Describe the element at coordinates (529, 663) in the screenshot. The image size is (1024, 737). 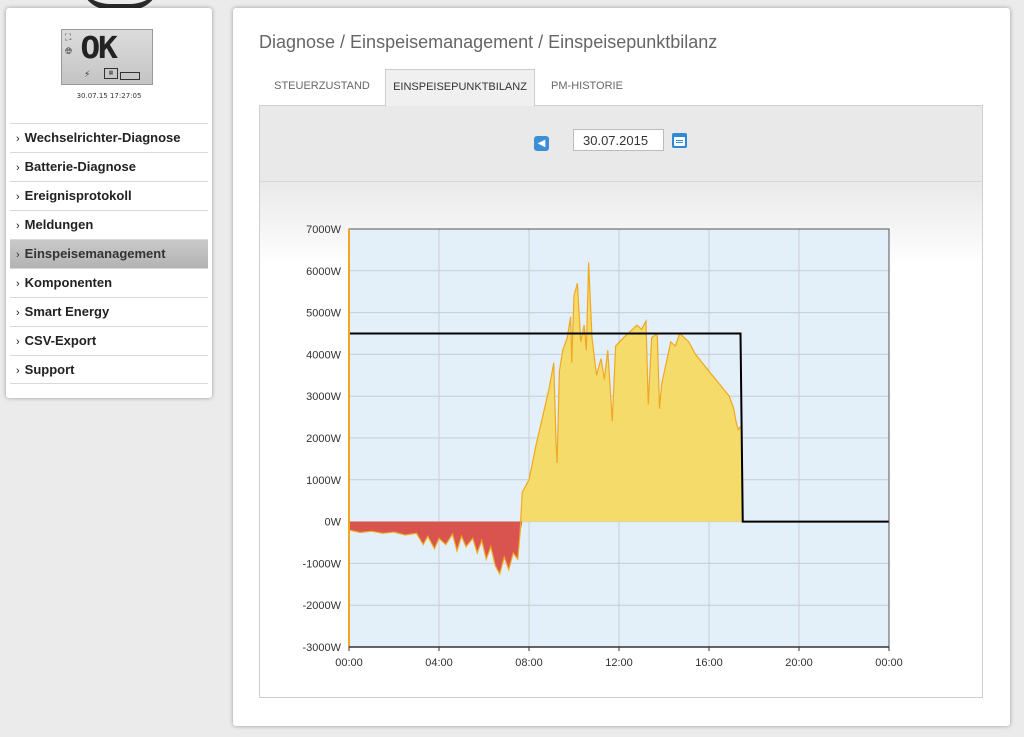
I see `x-tick-label: 08:00` at that location.